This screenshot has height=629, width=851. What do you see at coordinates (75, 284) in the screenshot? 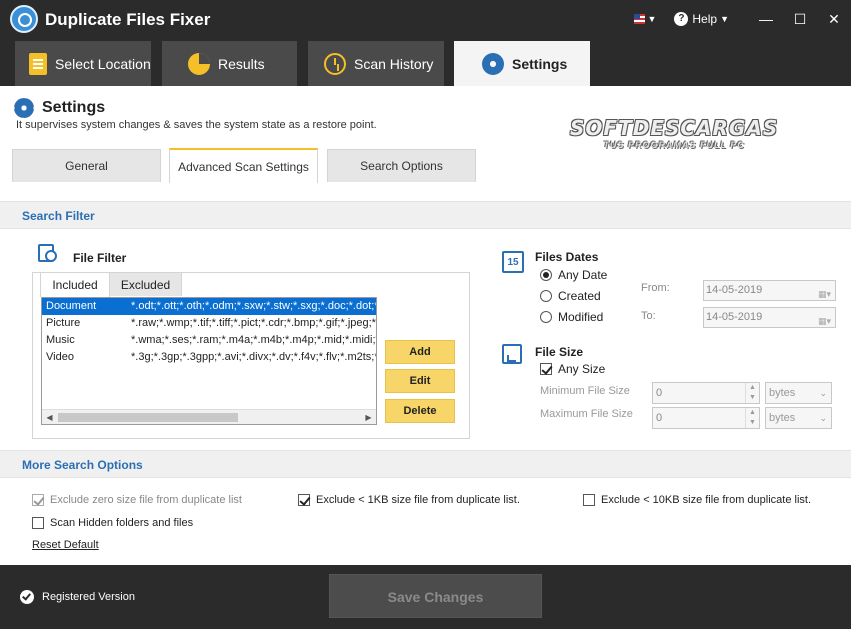
I see `tab-included: Included` at bounding box center [75, 284].